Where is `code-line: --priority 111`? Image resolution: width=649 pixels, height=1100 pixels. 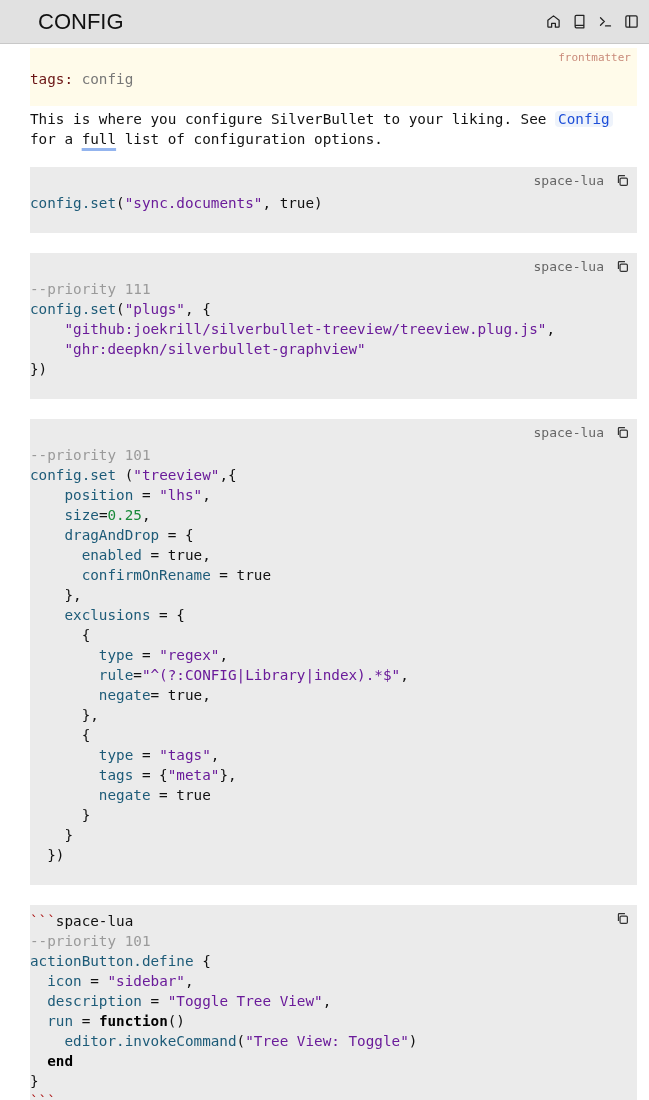
code-line: --priority 111 is located at coordinates (90, 289).